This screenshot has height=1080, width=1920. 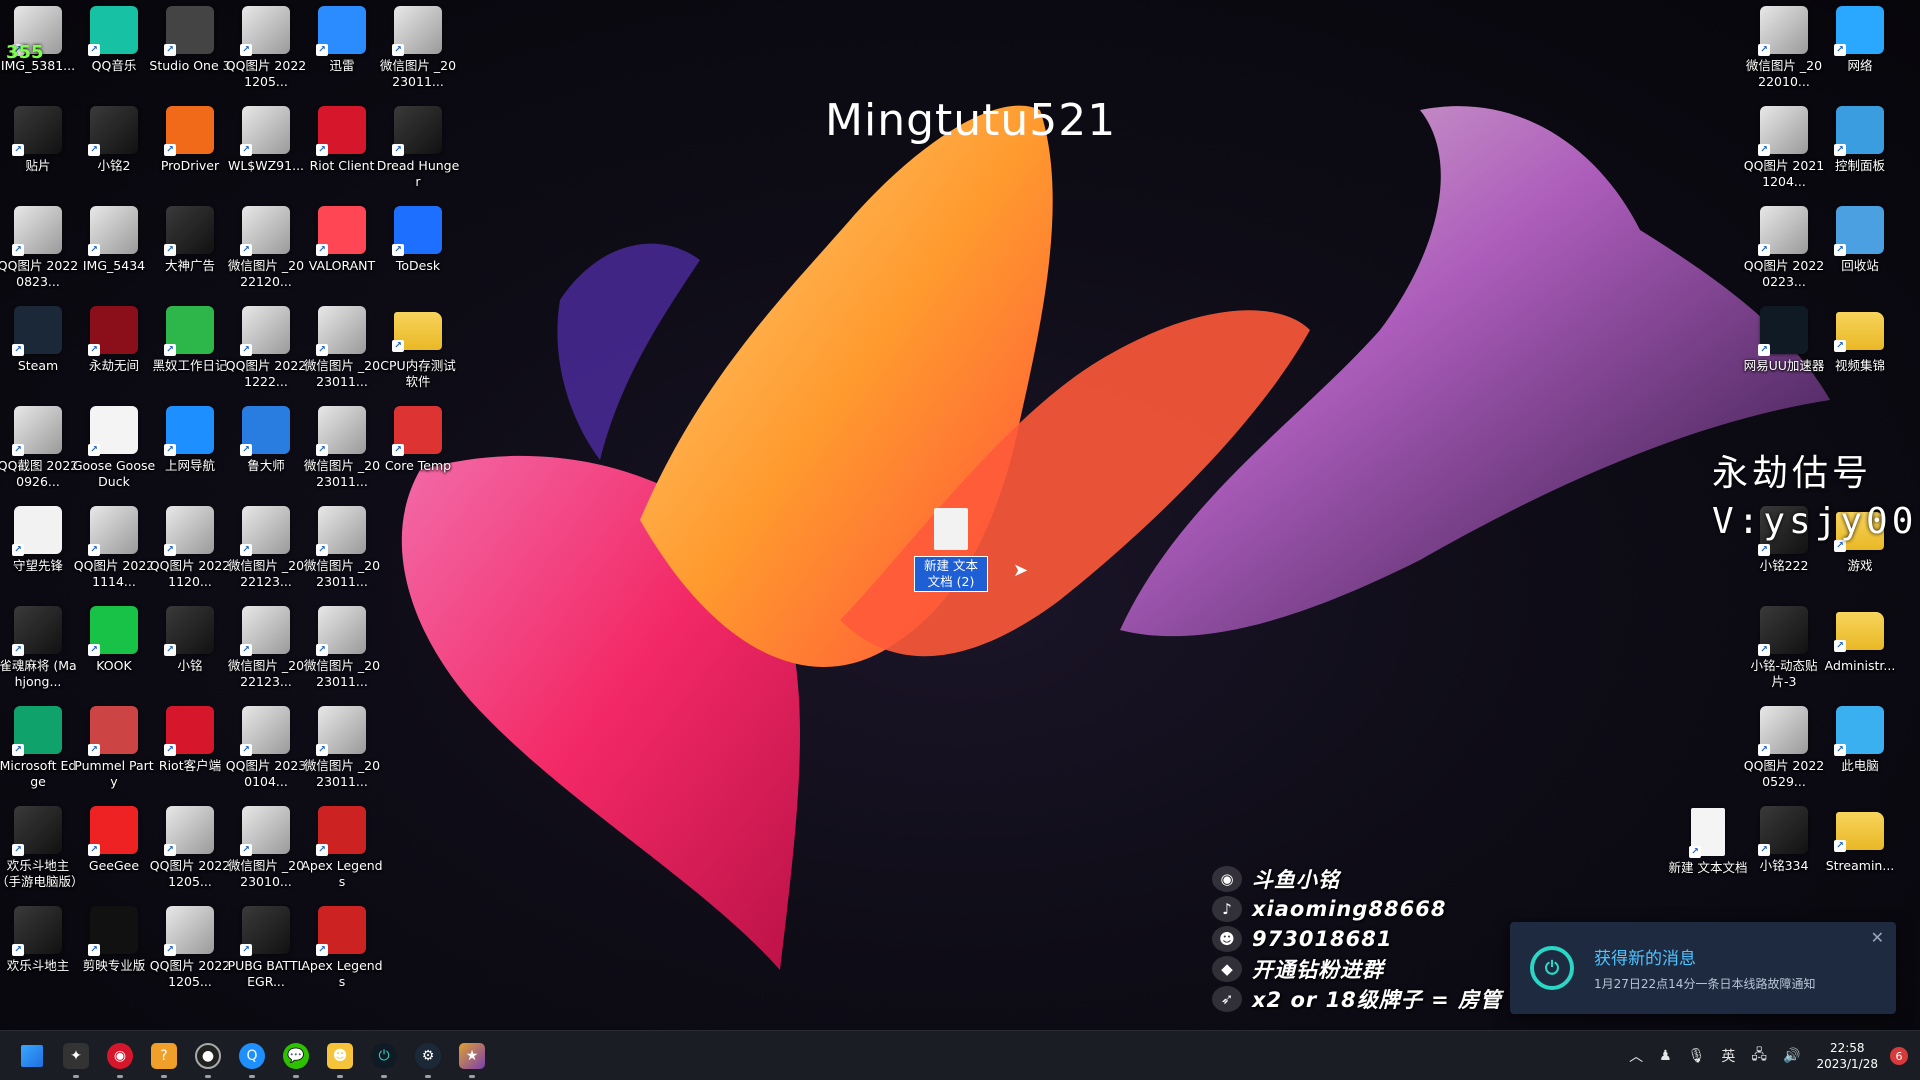 I want to click on desktop-icon-label: 小铭222, so click(x=1784, y=565).